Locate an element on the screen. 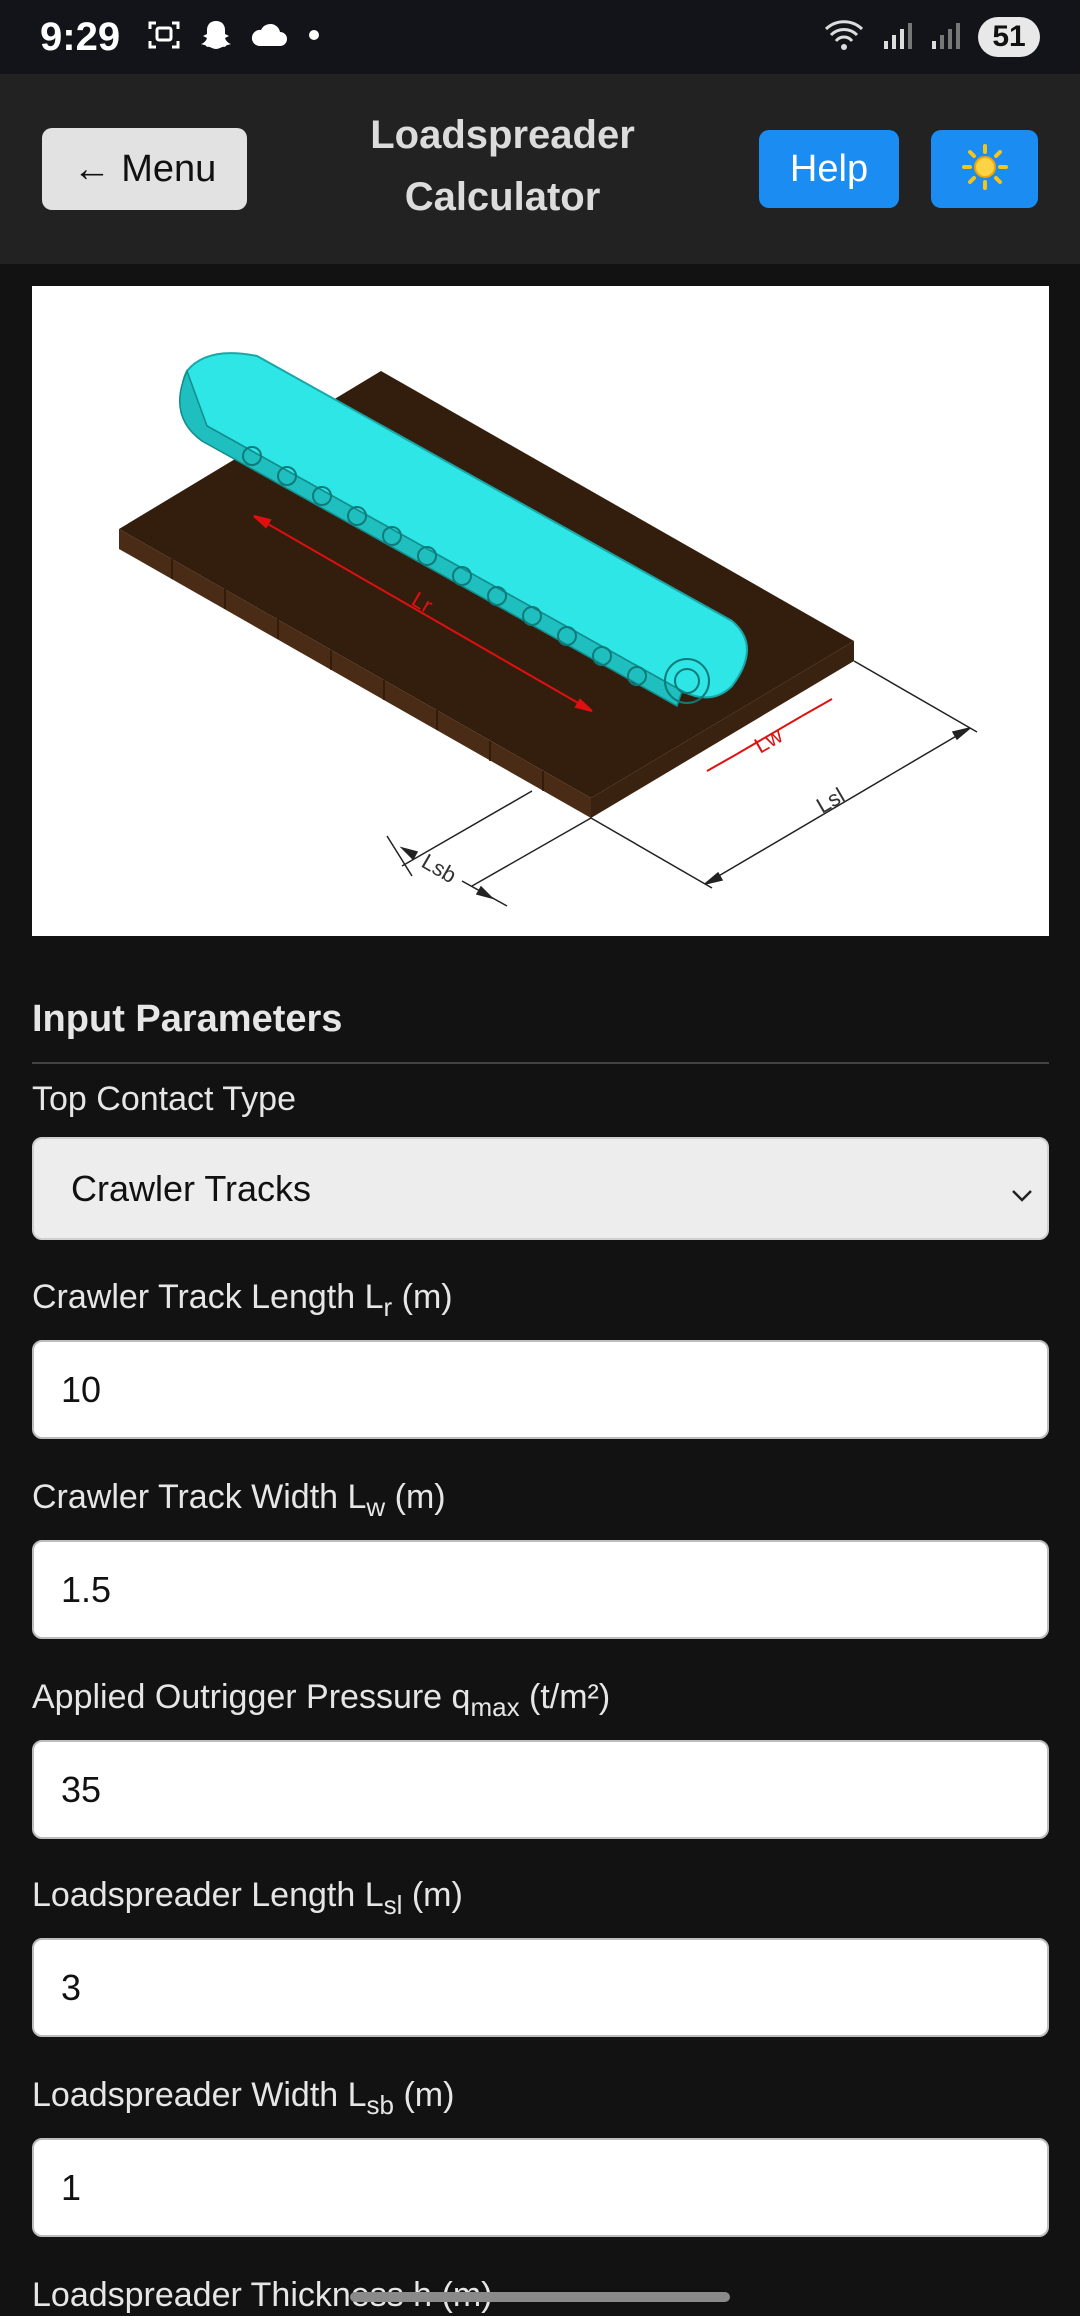 The image size is (1080, 2316). spreader-width-label-text: Loadspreader Width L is located at coordinates (199, 2095).